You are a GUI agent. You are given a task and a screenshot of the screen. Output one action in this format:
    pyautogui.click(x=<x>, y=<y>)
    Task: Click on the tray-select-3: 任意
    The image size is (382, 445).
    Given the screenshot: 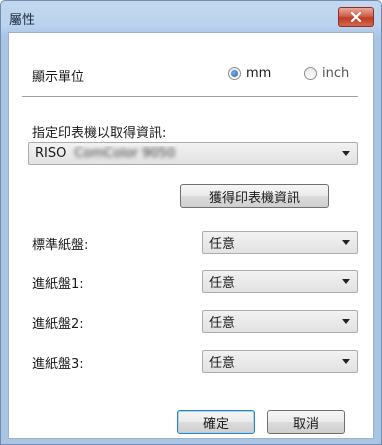 What is the action you would take?
    pyautogui.click(x=280, y=361)
    